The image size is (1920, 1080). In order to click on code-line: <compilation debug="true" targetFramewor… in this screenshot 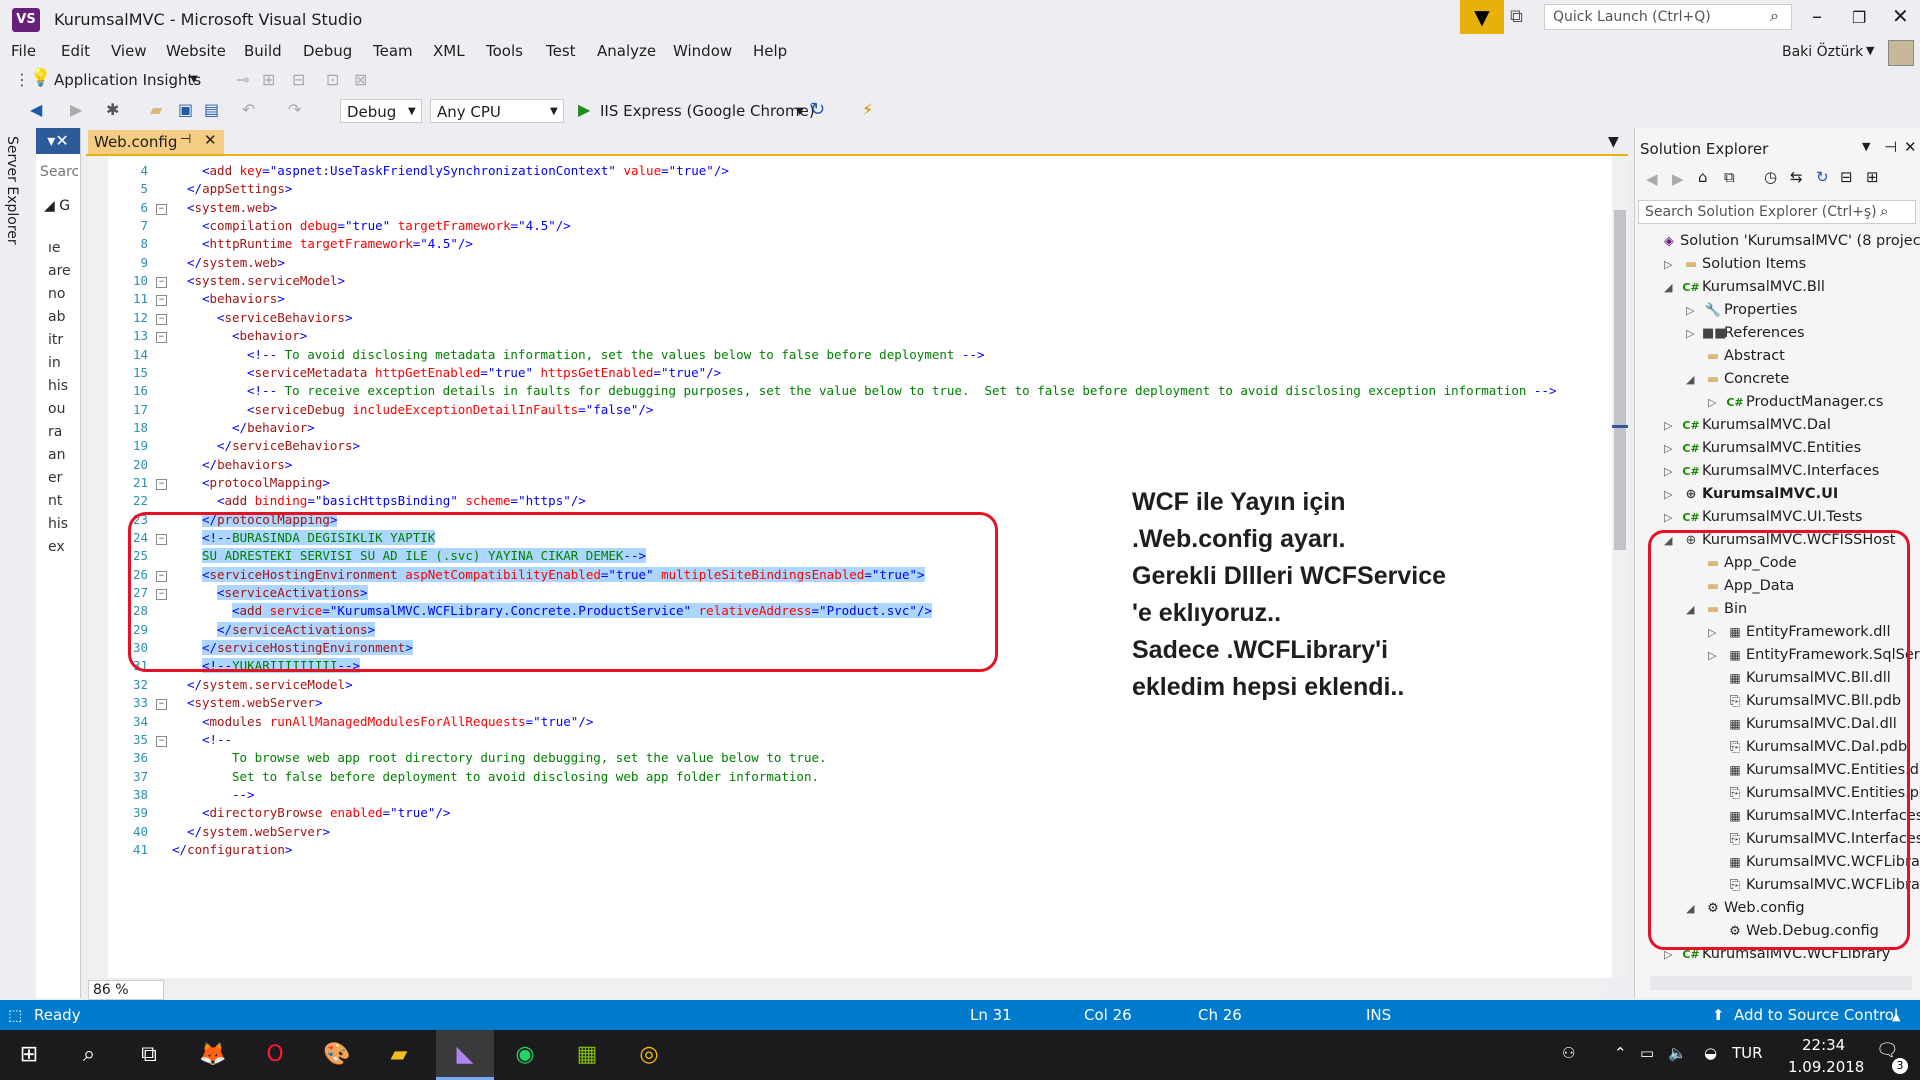, I will do `click(386, 225)`.